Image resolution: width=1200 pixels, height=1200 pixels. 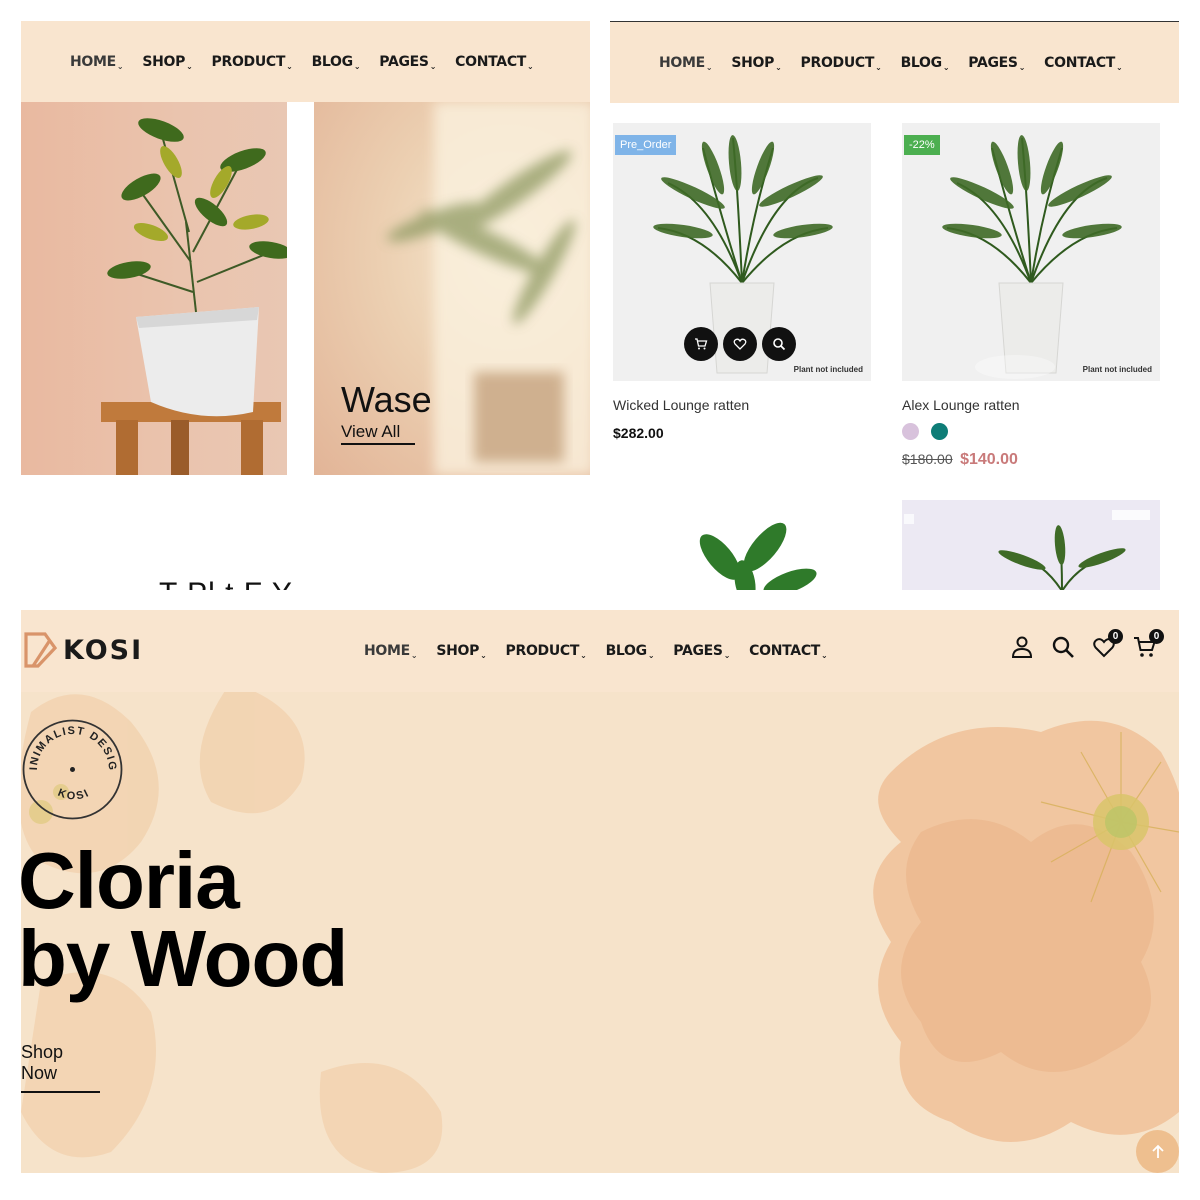 I want to click on add-to-cart-button, so click(x=701, y=344).